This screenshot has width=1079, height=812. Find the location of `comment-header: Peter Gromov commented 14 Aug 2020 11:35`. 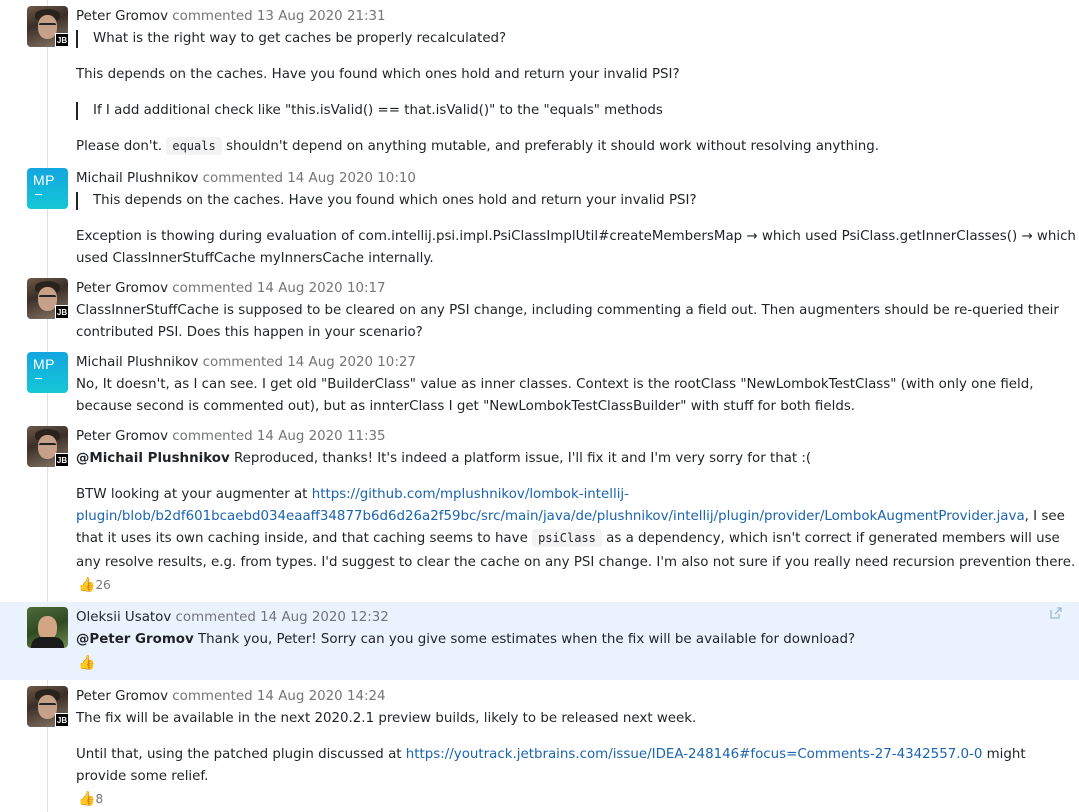

comment-header: Peter Gromov commented 14 Aug 2020 11:35 is located at coordinates (231, 436).